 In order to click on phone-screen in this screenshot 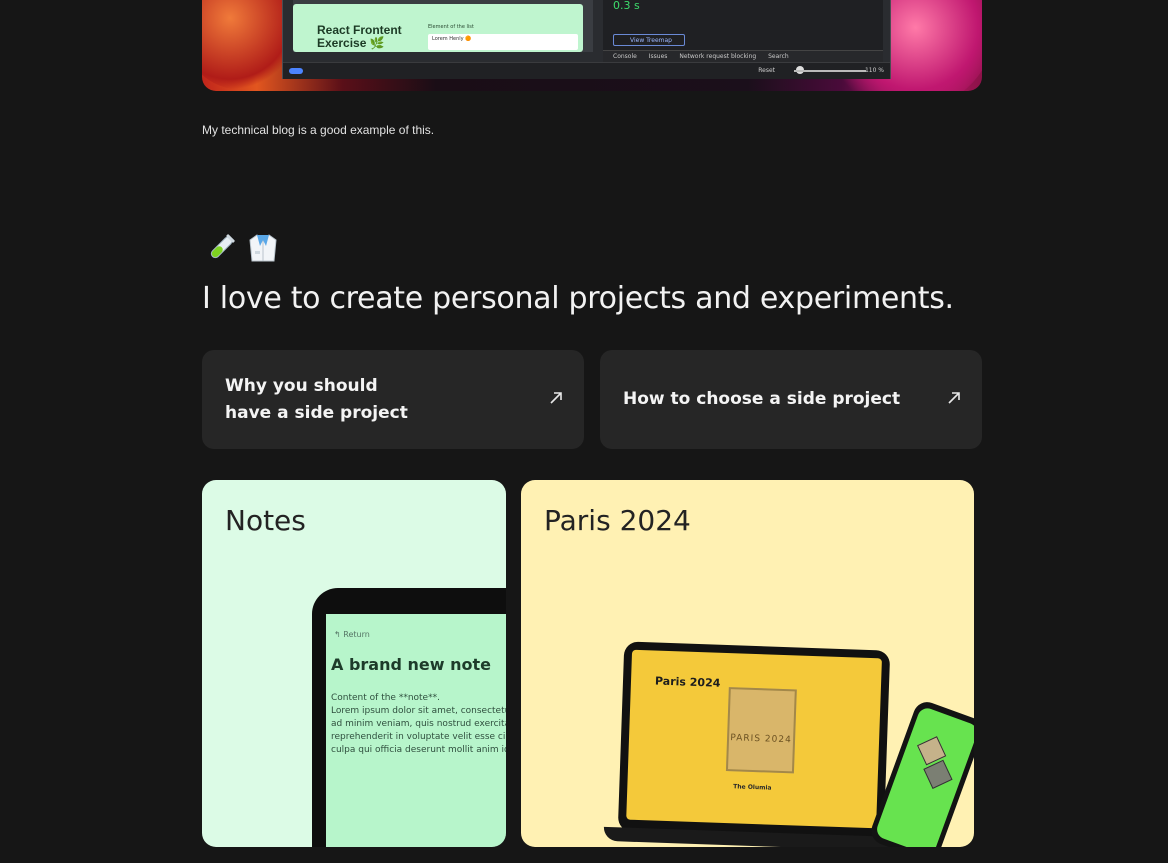, I will do `click(924, 776)`.